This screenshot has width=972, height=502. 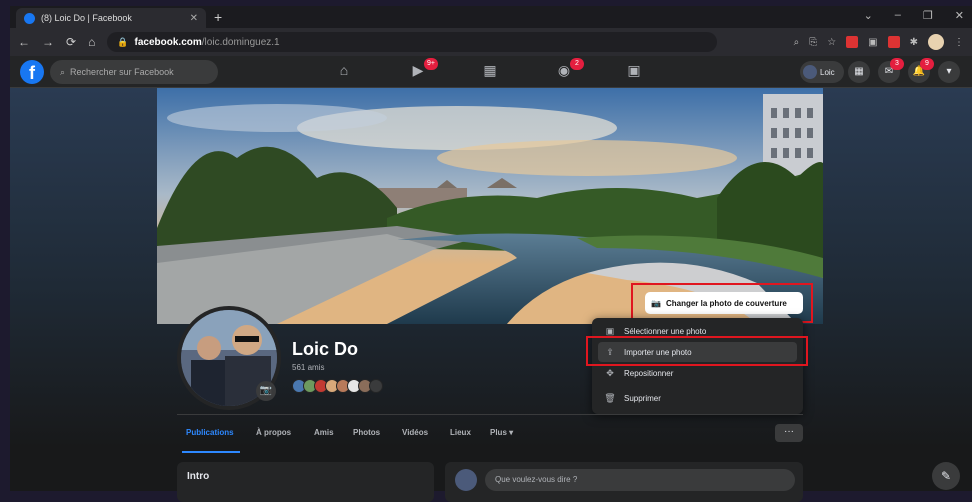 I want to click on highlight-cover-button, so click(x=722, y=303).